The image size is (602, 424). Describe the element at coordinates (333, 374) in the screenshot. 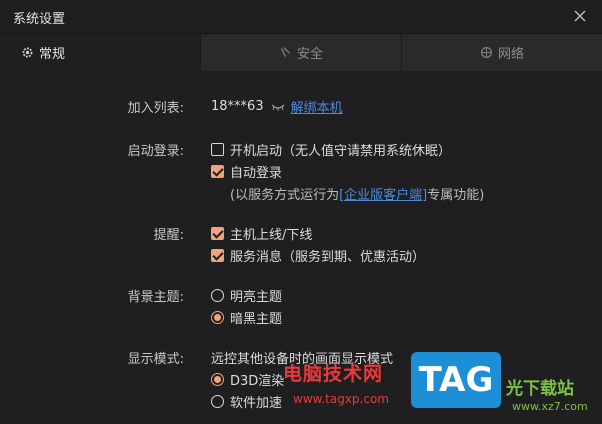

I see `watermark-text: 电脑技术网` at that location.